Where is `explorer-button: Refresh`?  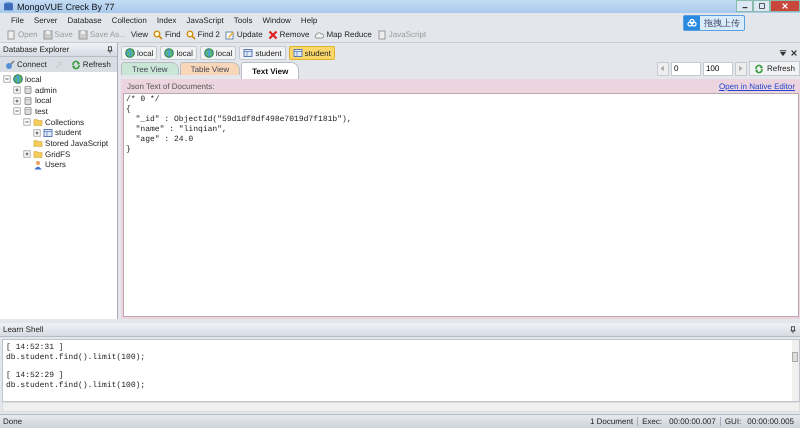
explorer-button: Refresh is located at coordinates (90, 65).